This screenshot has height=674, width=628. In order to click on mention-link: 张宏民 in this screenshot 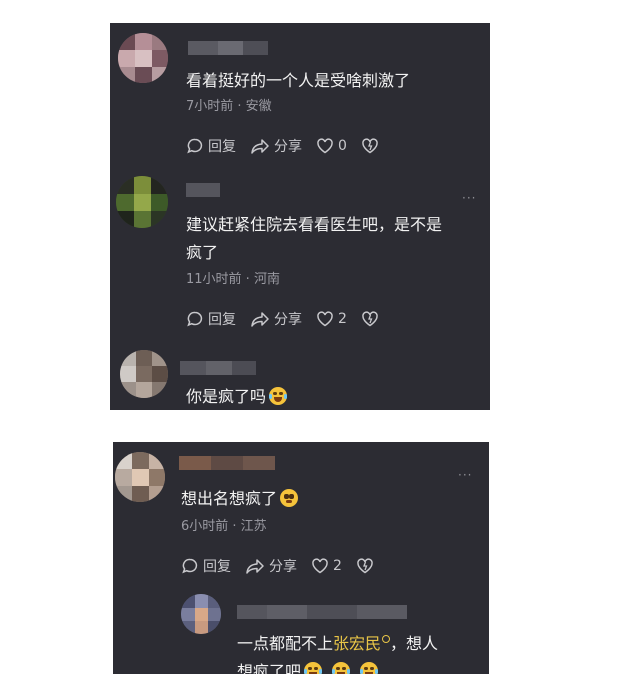, I will do `click(357, 643)`.